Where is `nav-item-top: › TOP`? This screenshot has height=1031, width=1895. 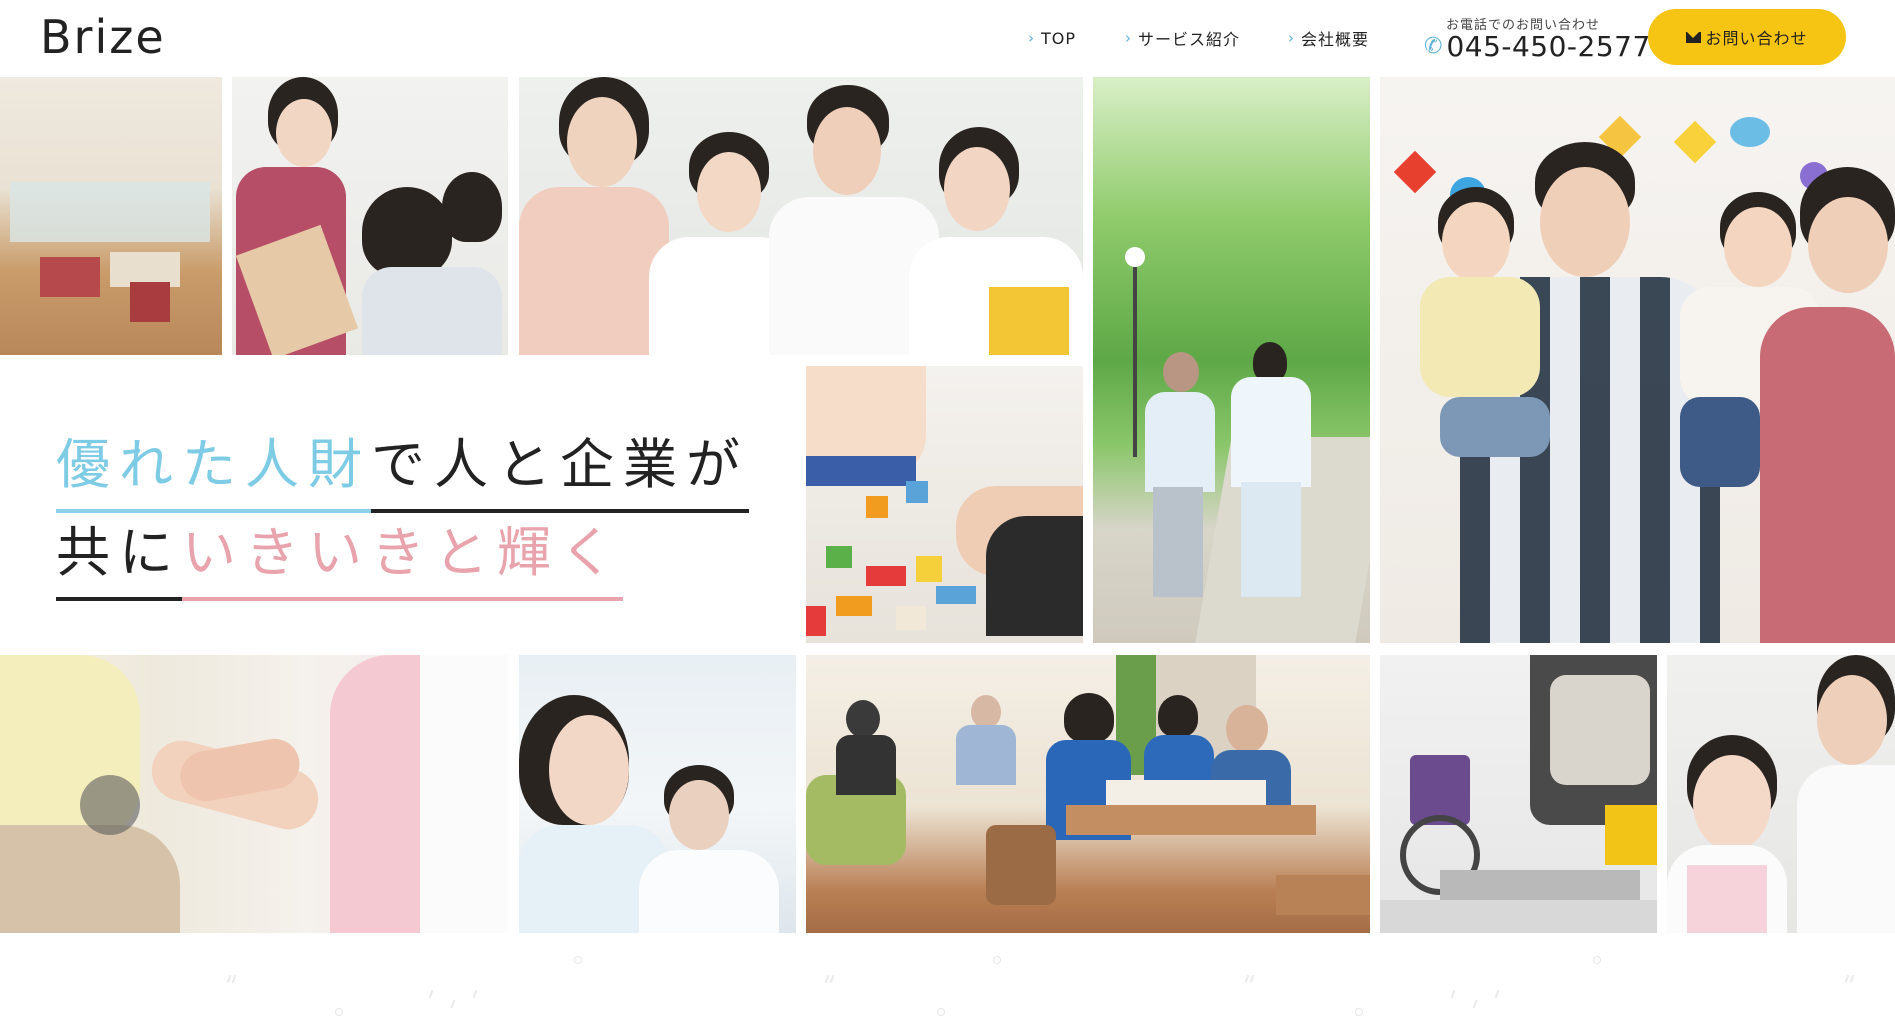
nav-item-top: › TOP is located at coordinates (1052, 38).